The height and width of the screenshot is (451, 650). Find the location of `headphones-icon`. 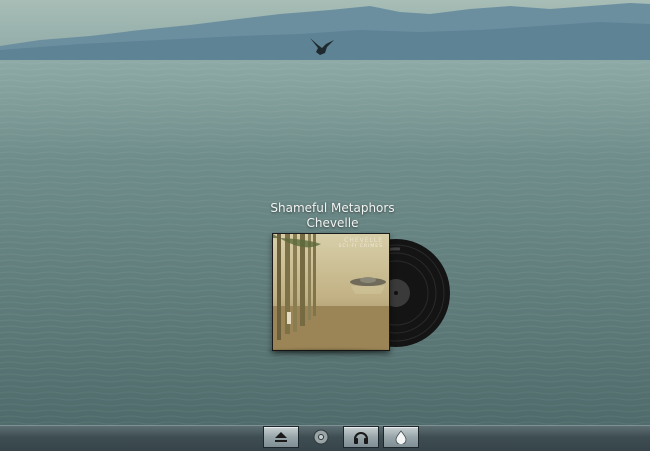

headphones-icon is located at coordinates (361, 438).